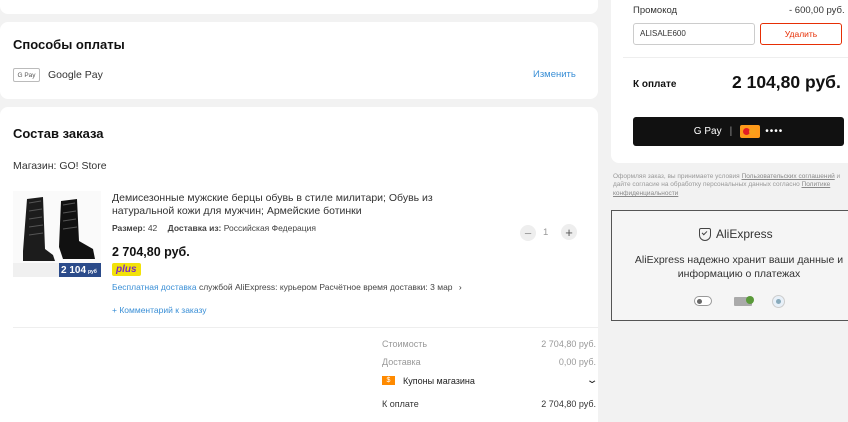 The height and width of the screenshot is (422, 848). What do you see at coordinates (26, 75) in the screenshot?
I see `google-pay-icon: G Pay` at bounding box center [26, 75].